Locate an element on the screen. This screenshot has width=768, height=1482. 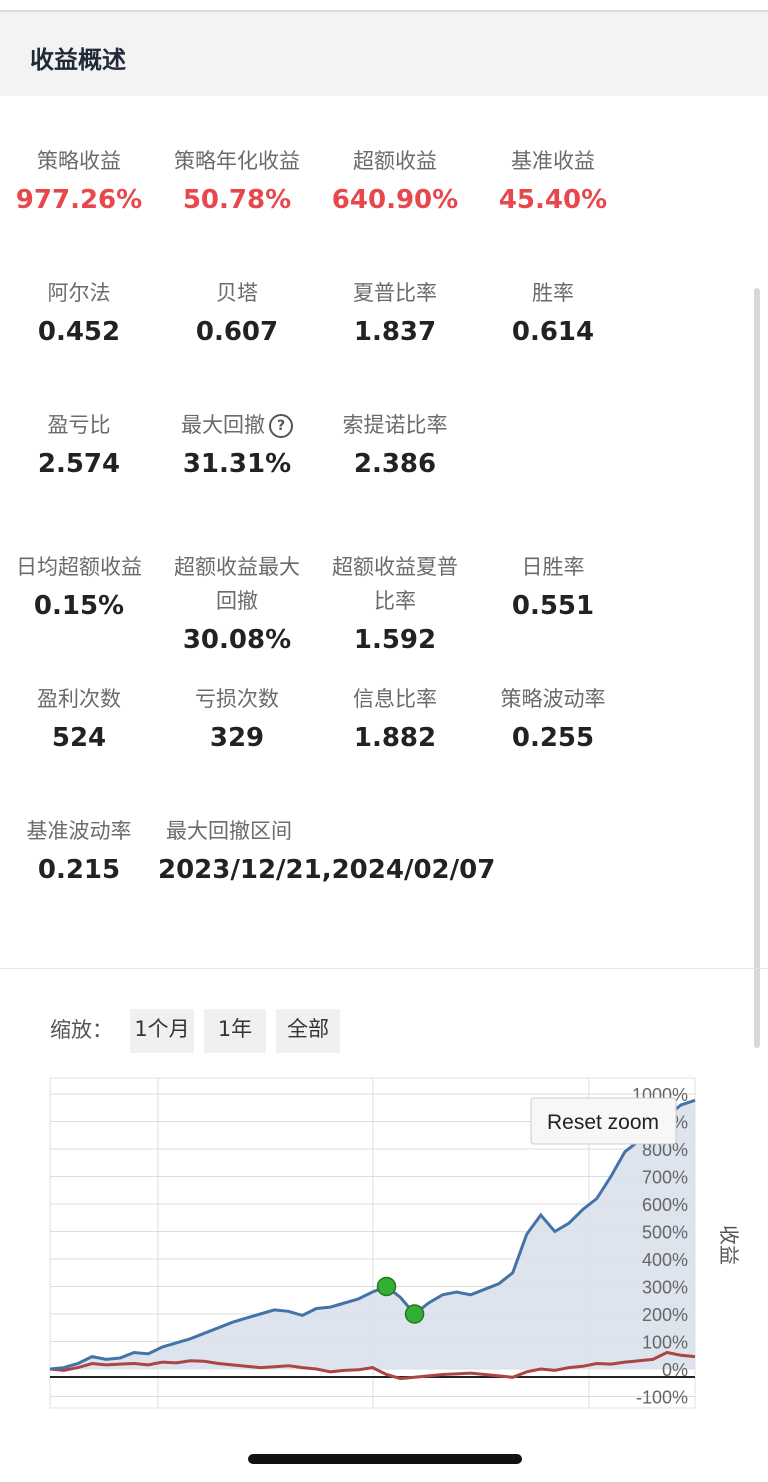
page-title: 收益概述 is located at coordinates (78, 60).